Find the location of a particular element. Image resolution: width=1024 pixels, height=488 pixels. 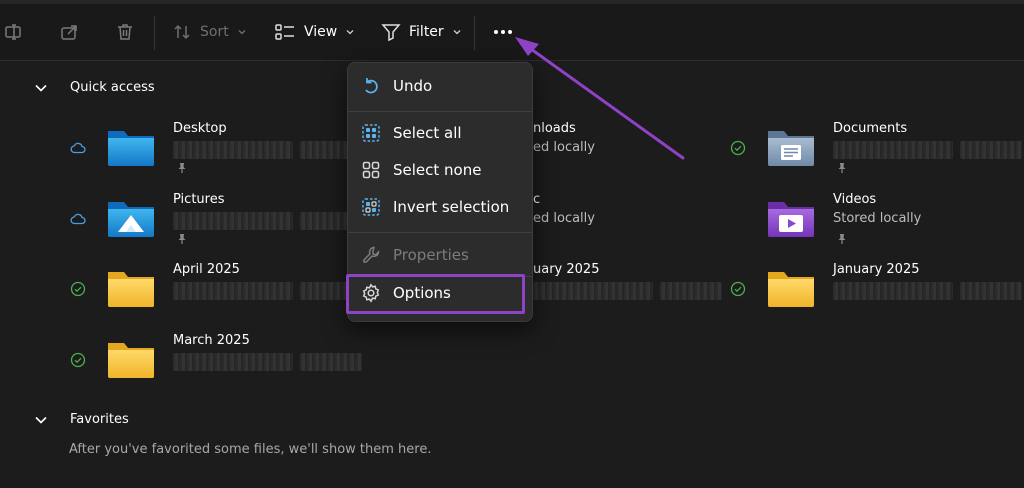

rename-icon is located at coordinates (13, 32).